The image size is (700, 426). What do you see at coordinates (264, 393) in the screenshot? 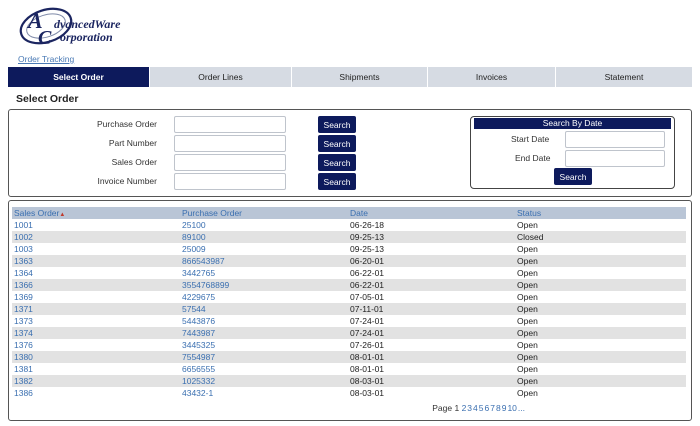
I see `purchase-order-link-cell: 43432-1` at bounding box center [264, 393].